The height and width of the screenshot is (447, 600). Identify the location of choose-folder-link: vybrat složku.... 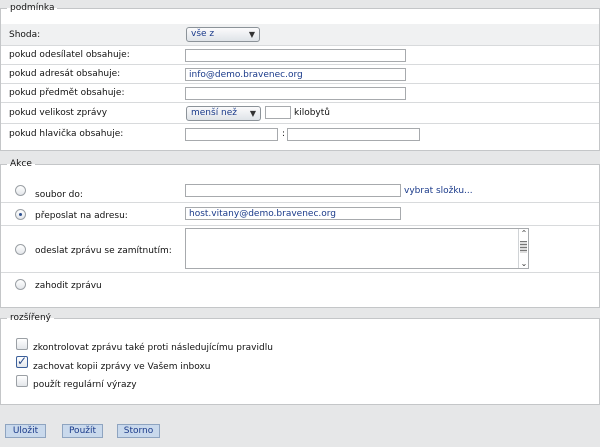
(438, 191).